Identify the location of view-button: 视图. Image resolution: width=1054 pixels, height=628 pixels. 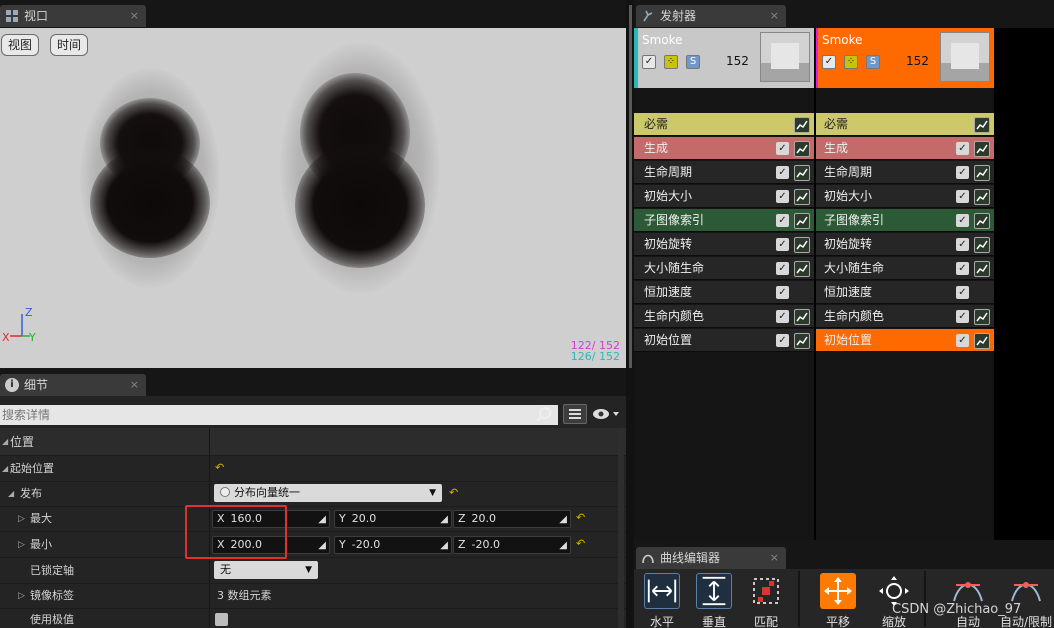
(20, 45).